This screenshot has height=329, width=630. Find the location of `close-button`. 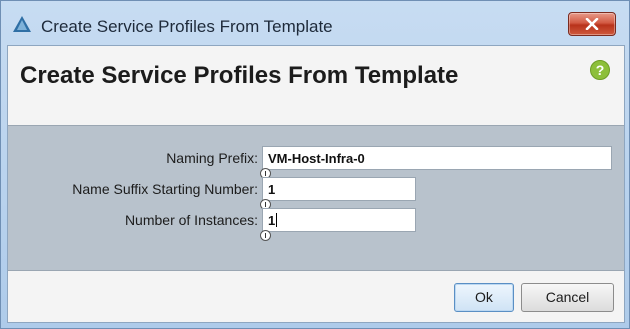

close-button is located at coordinates (592, 24).